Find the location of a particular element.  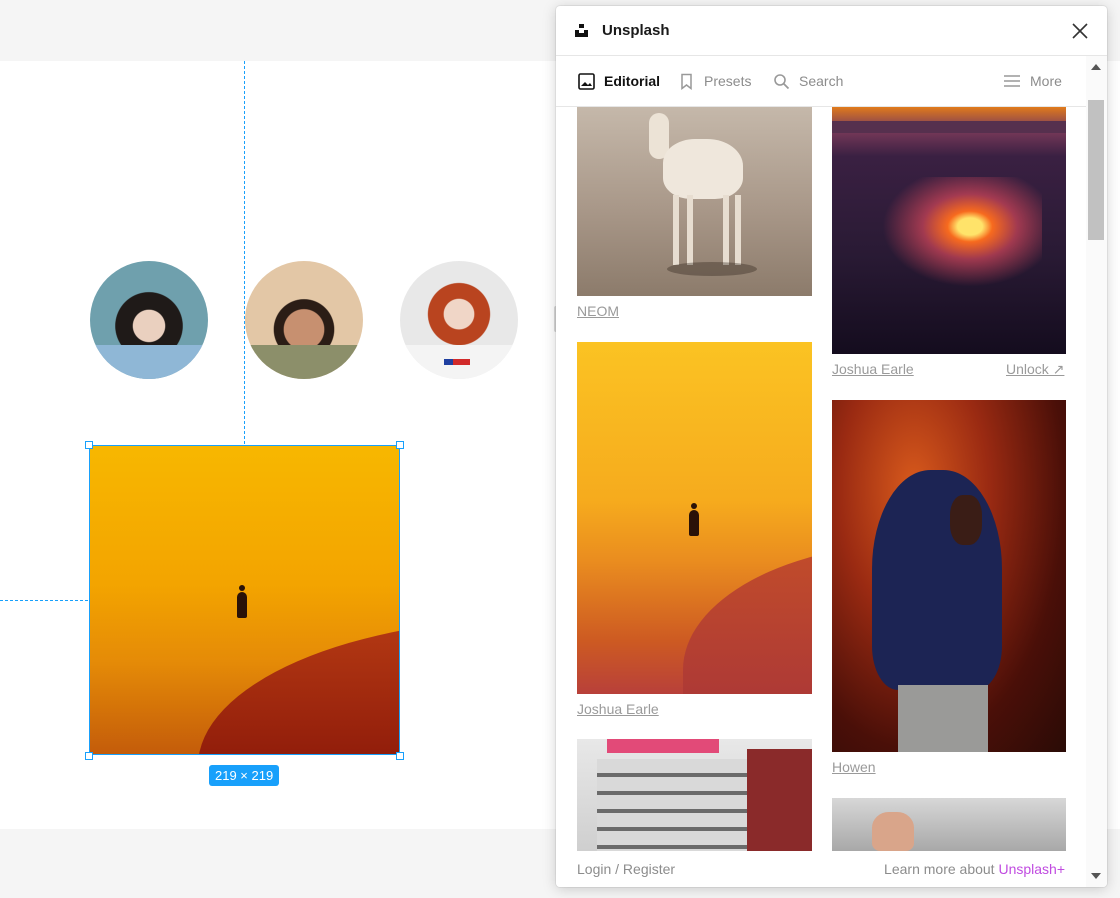

horizontal-alignment-guide is located at coordinates (44, 600).